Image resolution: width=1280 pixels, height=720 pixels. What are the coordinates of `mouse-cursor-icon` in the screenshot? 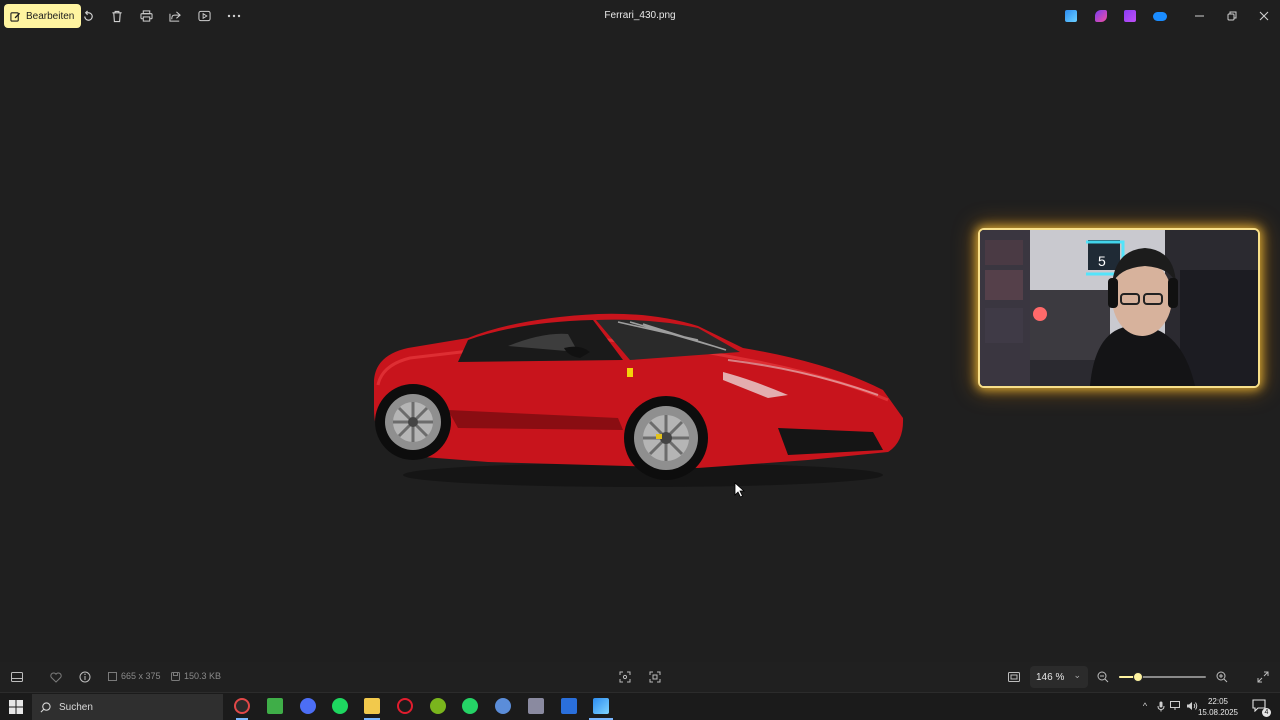 It's located at (740, 490).